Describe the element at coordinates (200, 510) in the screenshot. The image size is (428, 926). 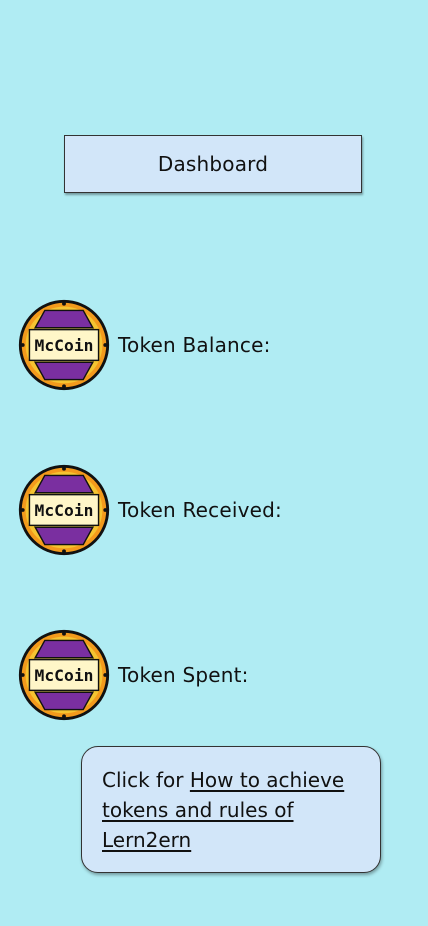
I see `token-received-label: Token Received:` at that location.